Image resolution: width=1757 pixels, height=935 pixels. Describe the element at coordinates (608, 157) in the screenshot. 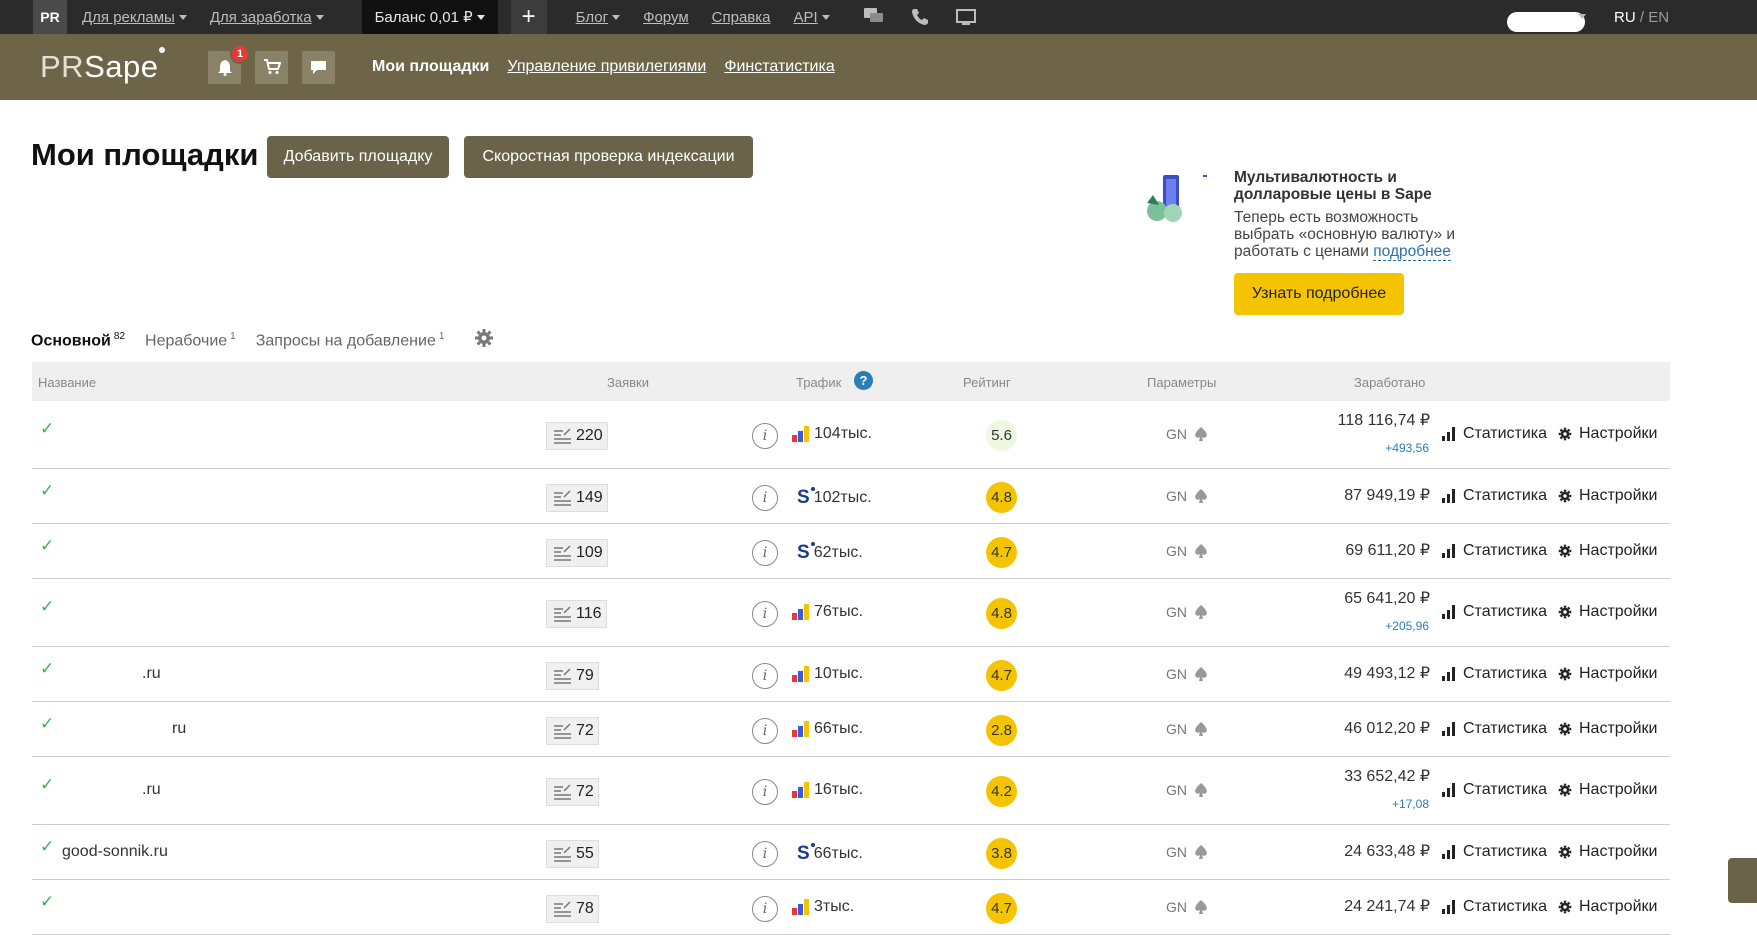

I see `index-check-button: Скоростная проверка индексации` at that location.